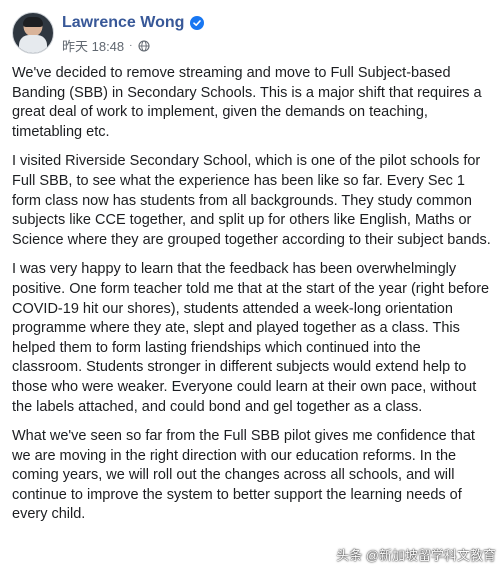  What do you see at coordinates (197, 23) in the screenshot?
I see `verified-badge-icon` at bounding box center [197, 23].